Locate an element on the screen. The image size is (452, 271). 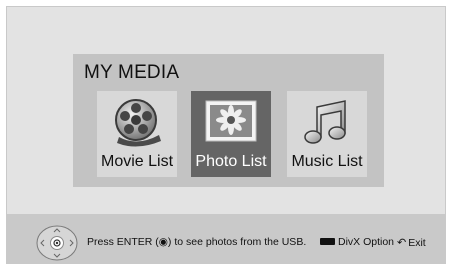
music-list-label: Music List is located at coordinates (327, 161).